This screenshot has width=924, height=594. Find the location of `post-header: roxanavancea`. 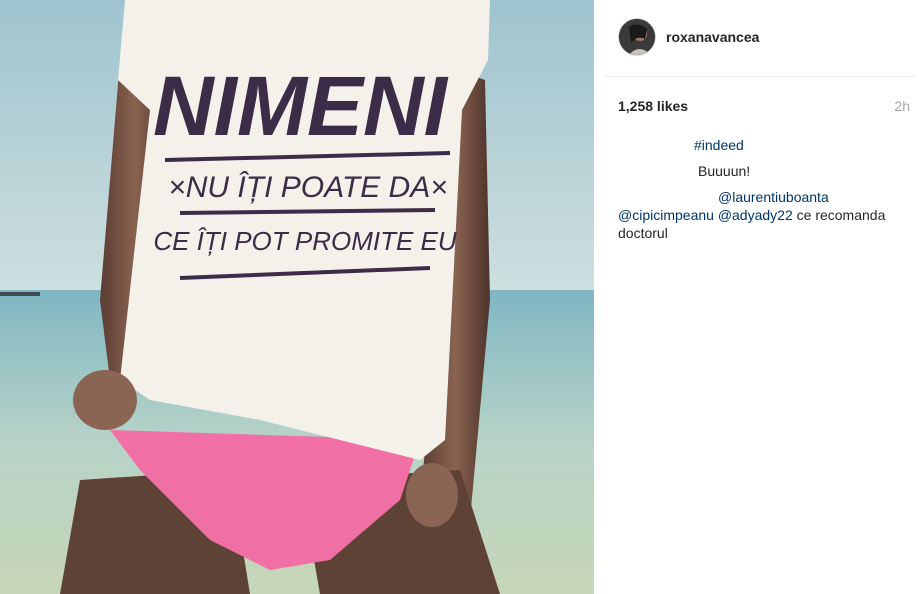

post-header: roxanavancea is located at coordinates (760, 38).